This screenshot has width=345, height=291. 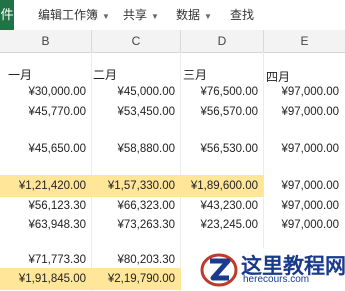 I want to click on menu-share-label: 共享, so click(x=135, y=15).